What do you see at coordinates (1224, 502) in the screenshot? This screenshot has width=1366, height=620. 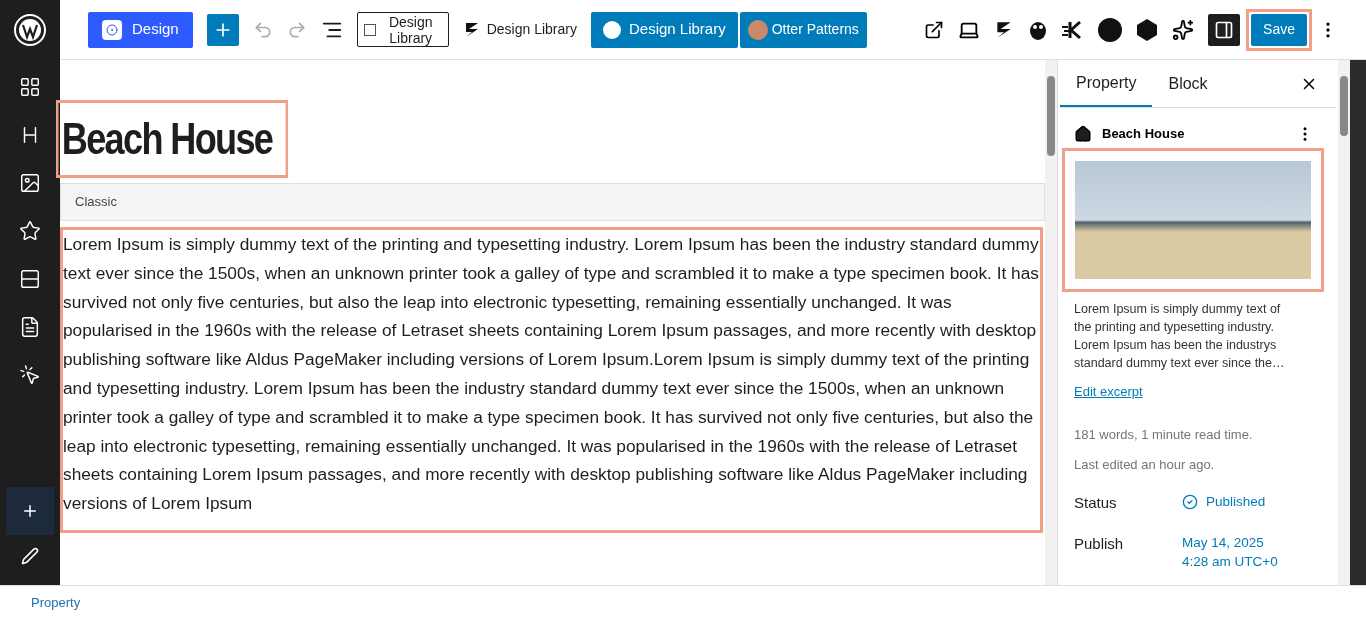 I see `status-value: Published` at bounding box center [1224, 502].